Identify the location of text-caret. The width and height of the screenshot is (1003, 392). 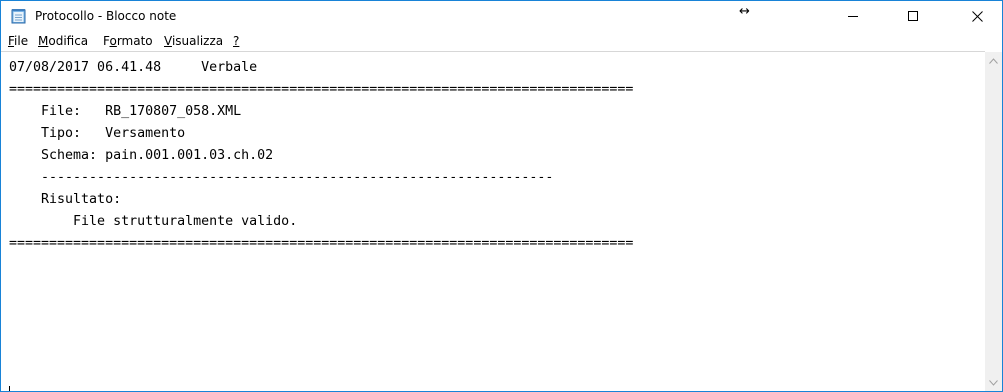
(9, 388).